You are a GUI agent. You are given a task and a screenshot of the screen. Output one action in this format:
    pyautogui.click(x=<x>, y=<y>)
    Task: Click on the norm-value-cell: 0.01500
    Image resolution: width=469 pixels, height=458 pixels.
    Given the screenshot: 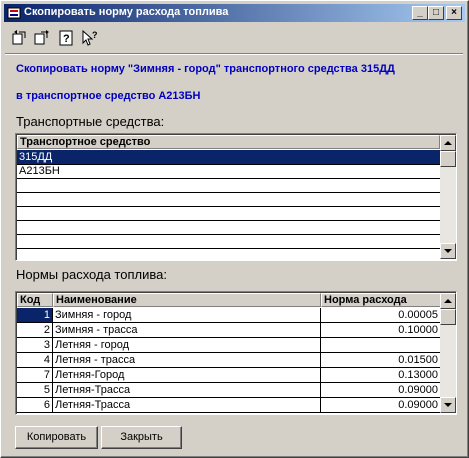 What is the action you would take?
    pyautogui.click(x=418, y=360)
    